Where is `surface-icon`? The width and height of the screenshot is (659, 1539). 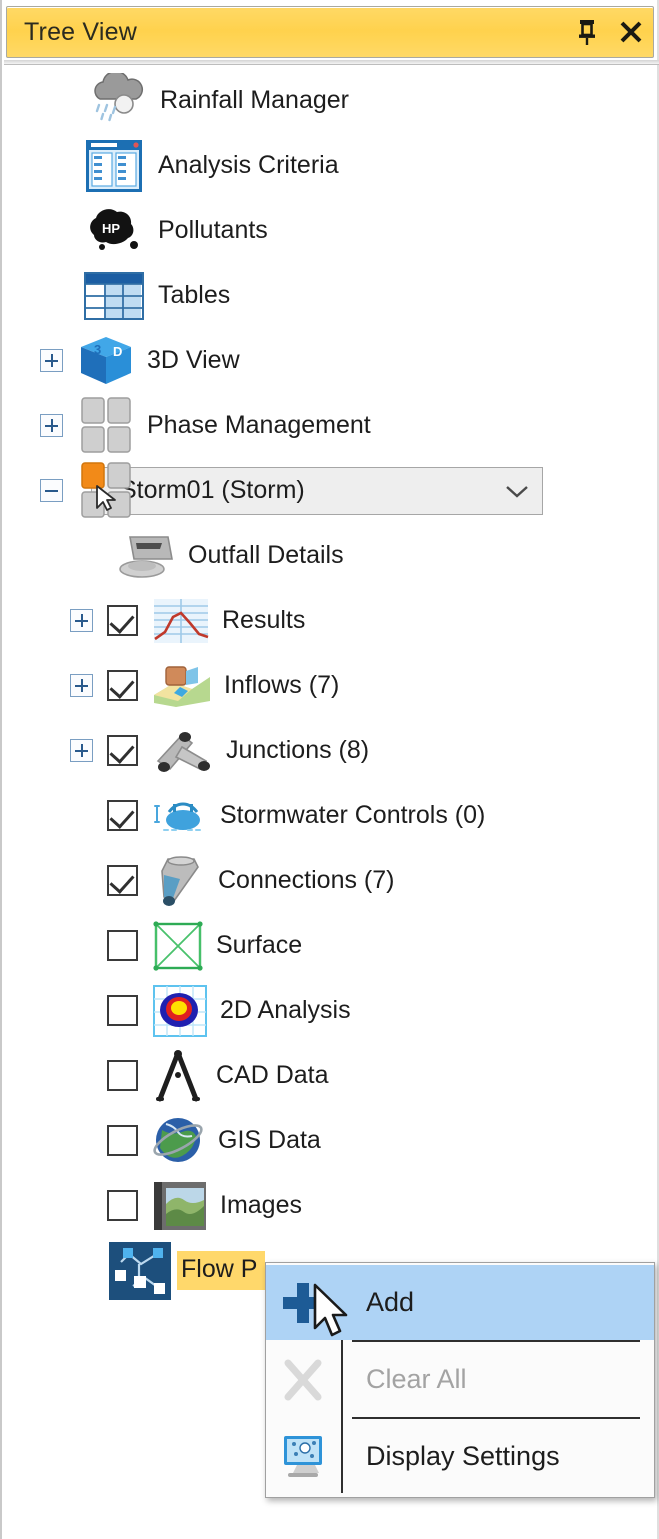 surface-icon is located at coordinates (178, 945).